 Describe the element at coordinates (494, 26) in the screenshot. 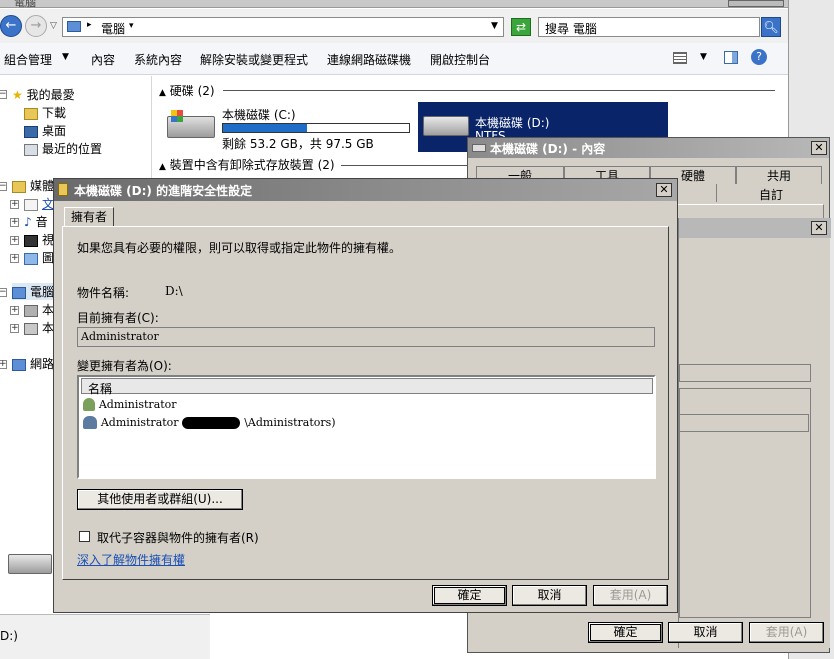

I see `address-dropdown-icon: ▼` at that location.